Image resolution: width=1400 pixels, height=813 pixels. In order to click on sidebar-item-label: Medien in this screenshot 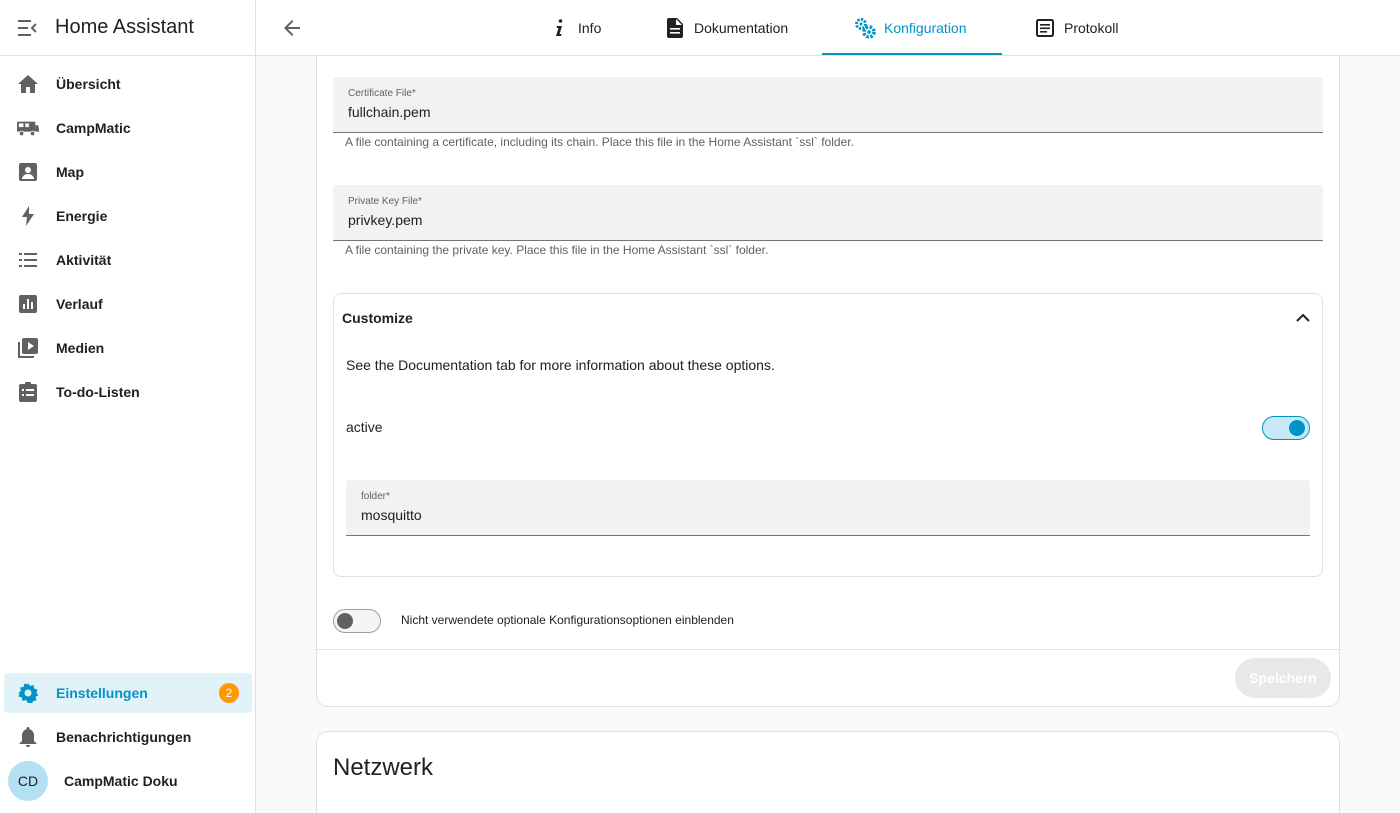, I will do `click(80, 348)`.